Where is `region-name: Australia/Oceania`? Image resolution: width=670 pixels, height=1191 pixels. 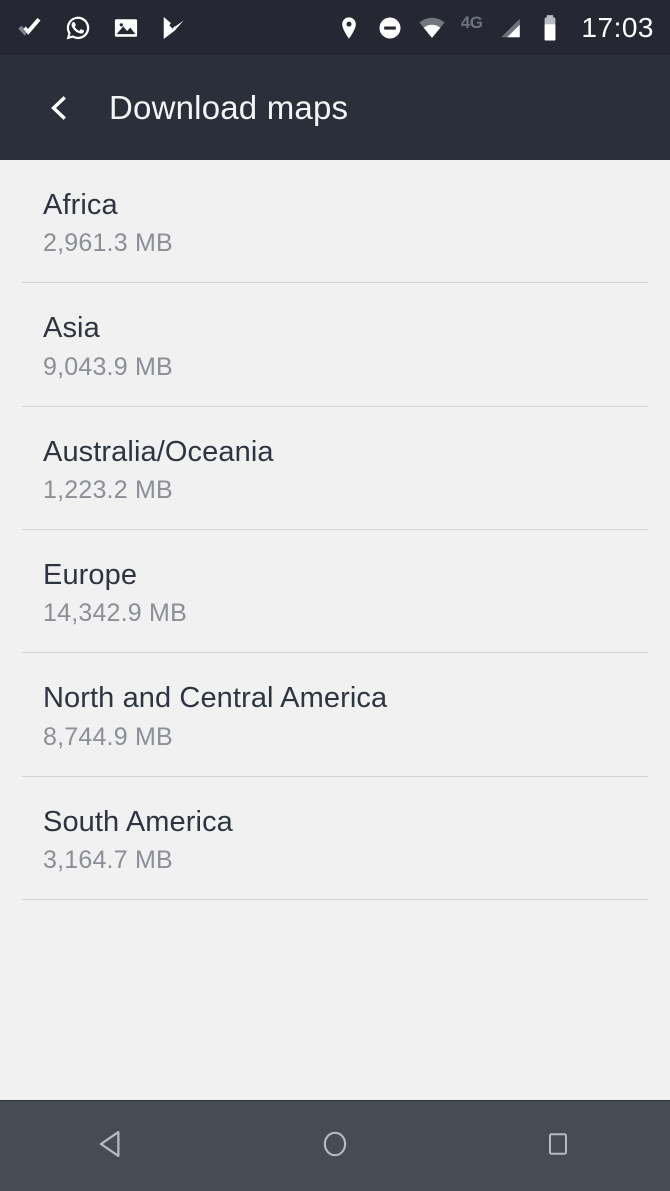 region-name: Australia/Oceania is located at coordinates (158, 451).